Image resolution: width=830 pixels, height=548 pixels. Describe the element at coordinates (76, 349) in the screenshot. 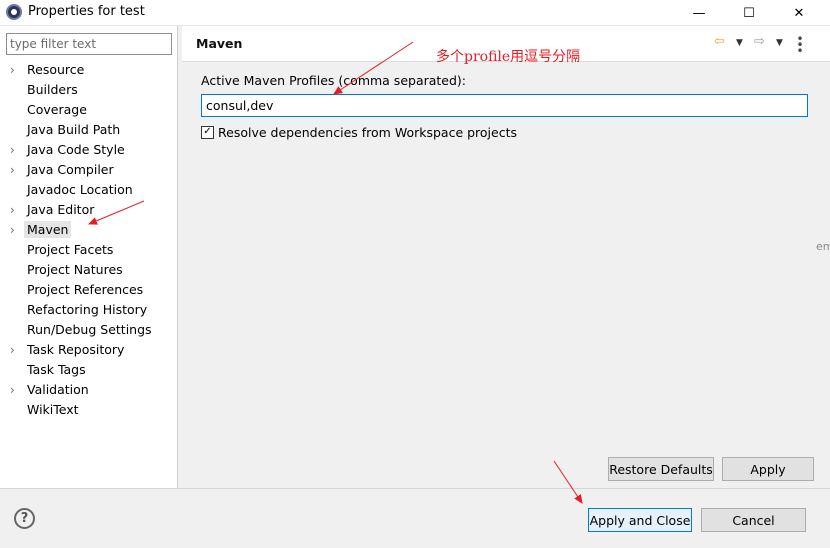

I see `tree-item-label: Task Repository` at that location.